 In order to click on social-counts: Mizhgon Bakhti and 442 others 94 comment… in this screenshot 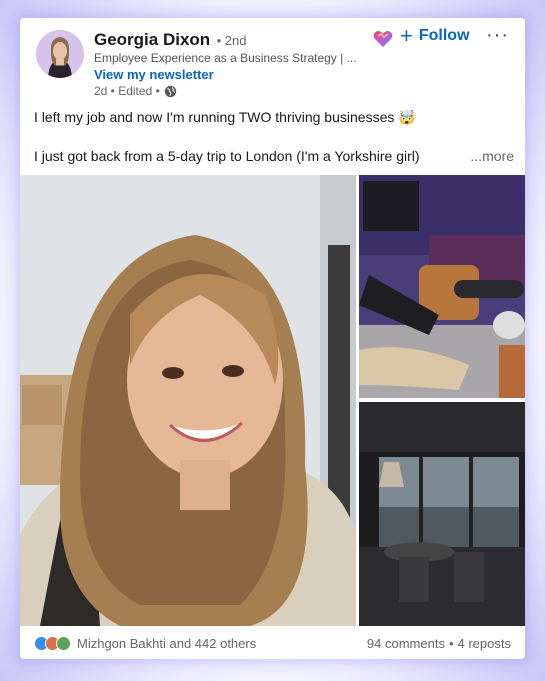, I will do `click(272, 643)`.